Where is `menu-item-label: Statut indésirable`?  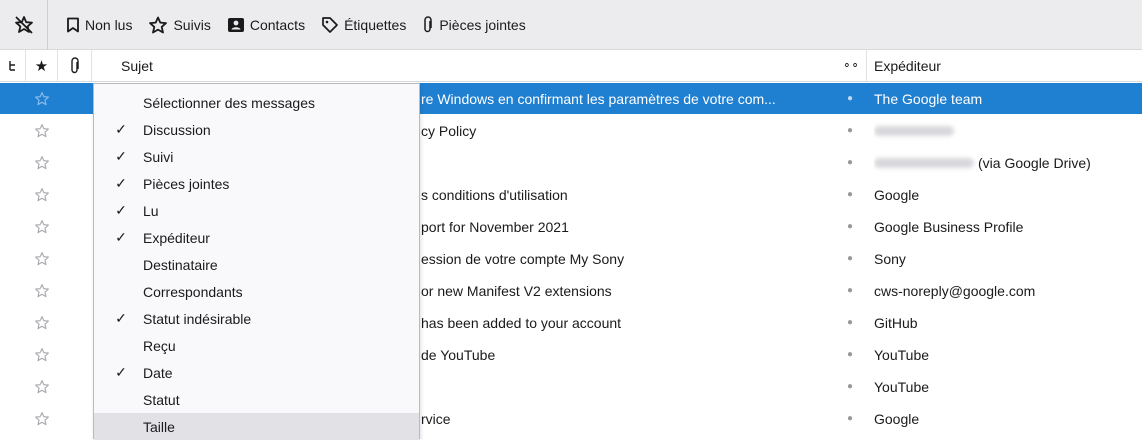 menu-item-label: Statut indésirable is located at coordinates (197, 318).